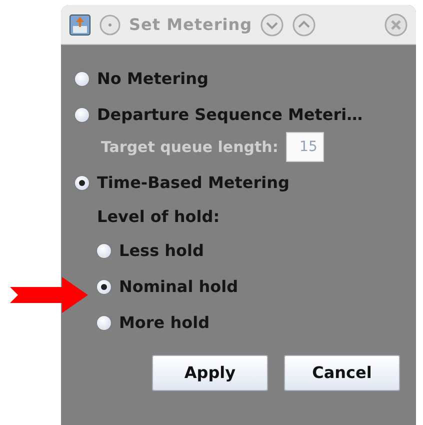 The width and height of the screenshot is (423, 425). Describe the element at coordinates (158, 217) in the screenshot. I see `hold-label: Level of hold:` at that location.